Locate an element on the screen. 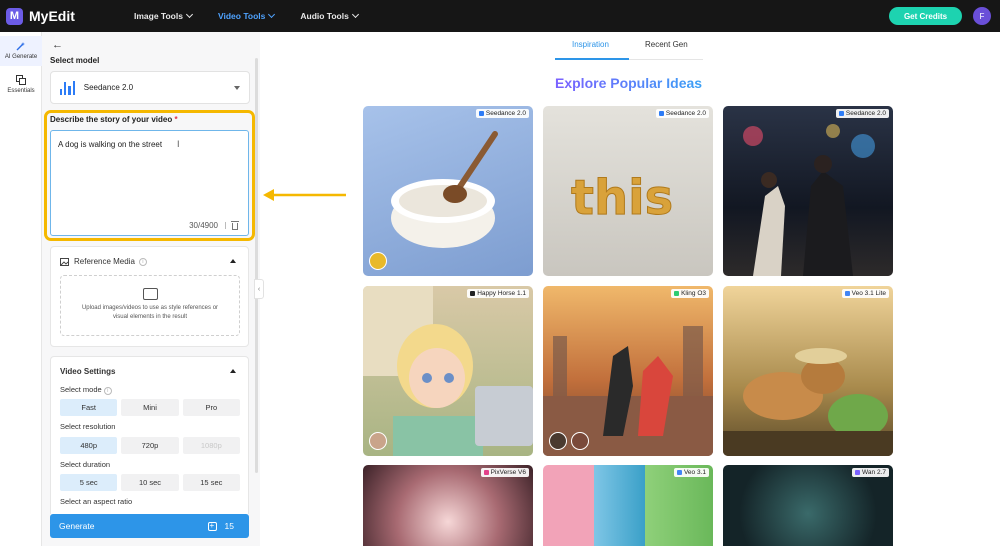 Image resolution: width=1000 pixels, height=546 pixels. tab-active-indicator is located at coordinates (592, 59).